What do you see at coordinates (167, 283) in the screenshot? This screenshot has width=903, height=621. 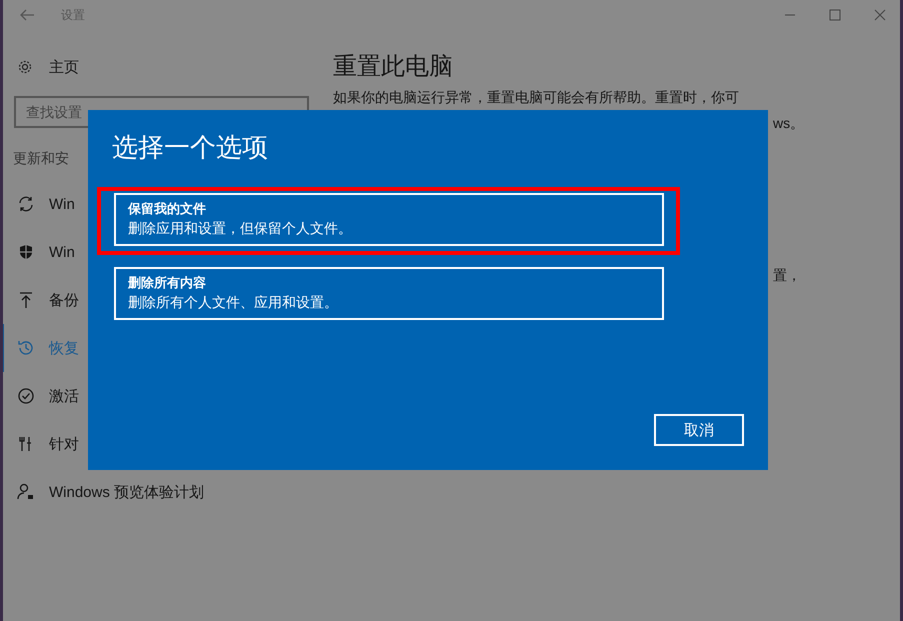 I see `option-title: 删除所有内容` at bounding box center [167, 283].